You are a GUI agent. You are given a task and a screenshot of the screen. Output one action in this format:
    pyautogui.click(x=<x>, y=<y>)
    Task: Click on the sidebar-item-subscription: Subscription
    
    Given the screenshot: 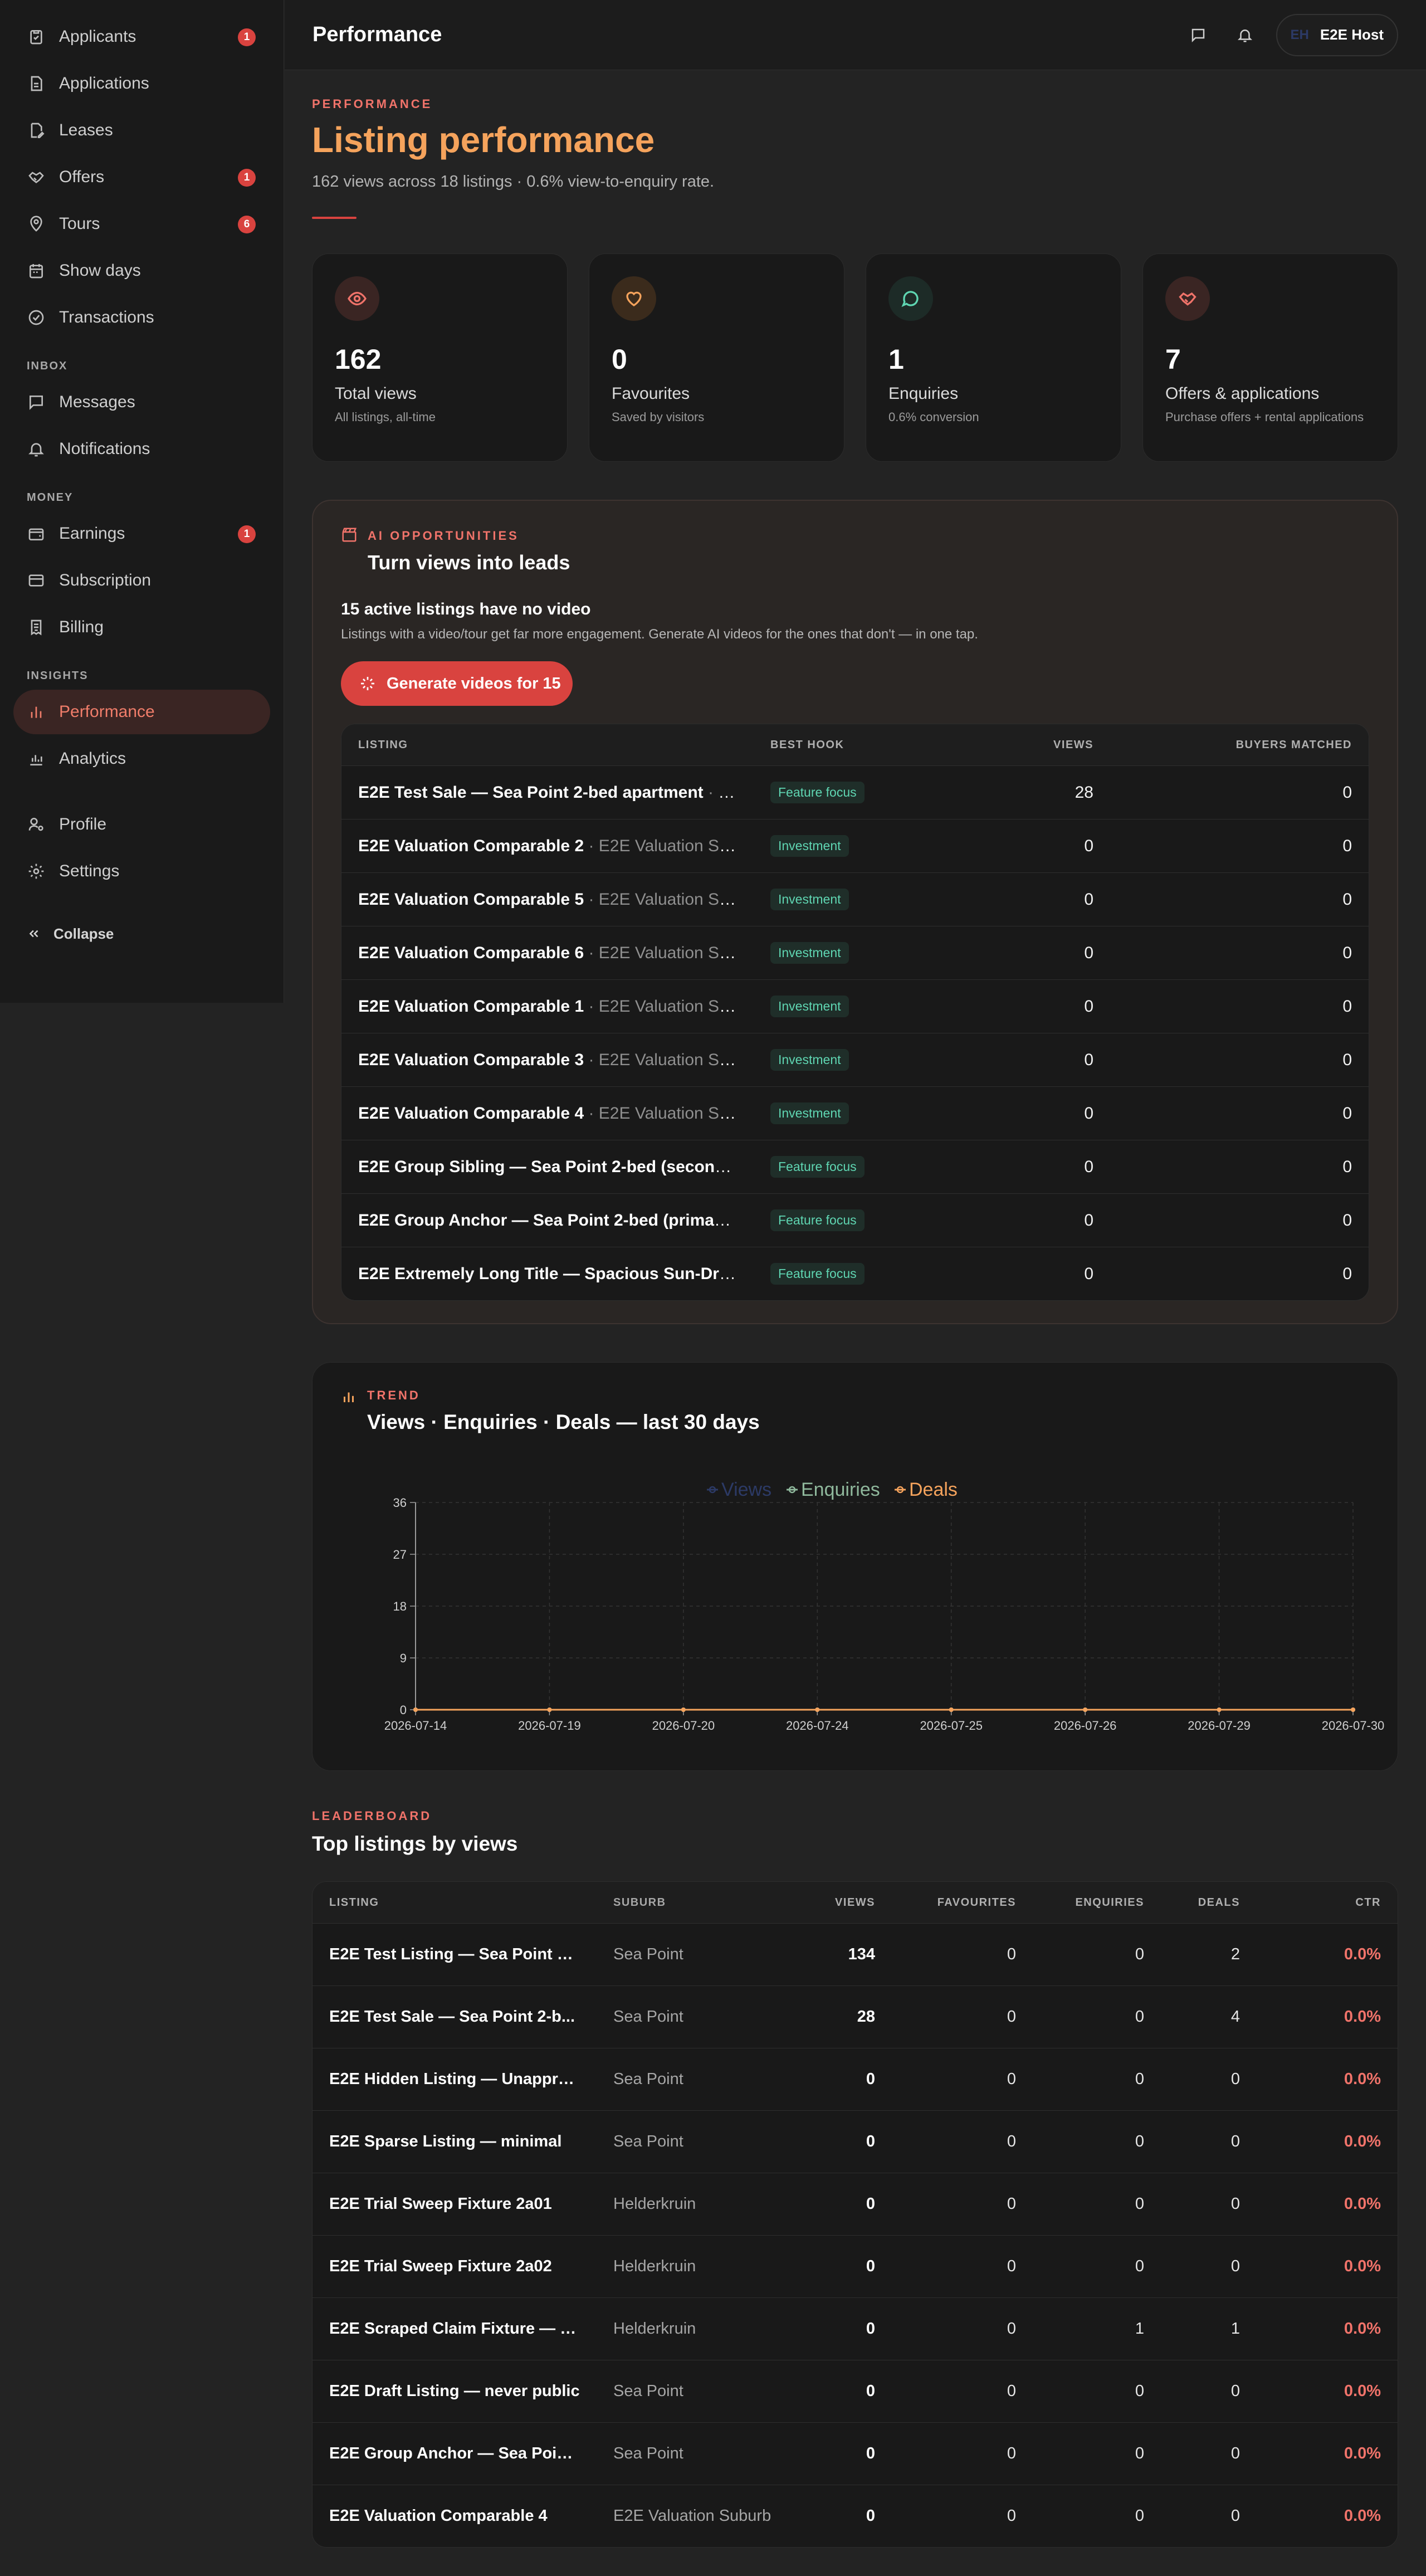 What is the action you would take?
    pyautogui.click(x=141, y=580)
    